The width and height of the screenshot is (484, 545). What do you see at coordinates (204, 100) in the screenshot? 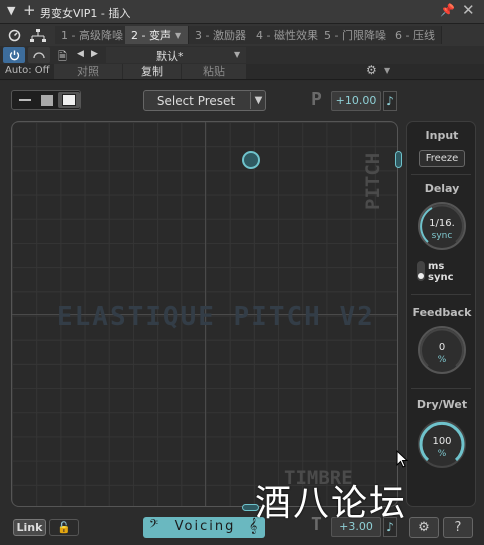
I see `select-preset-dropdown: Select Preset ▼` at bounding box center [204, 100].